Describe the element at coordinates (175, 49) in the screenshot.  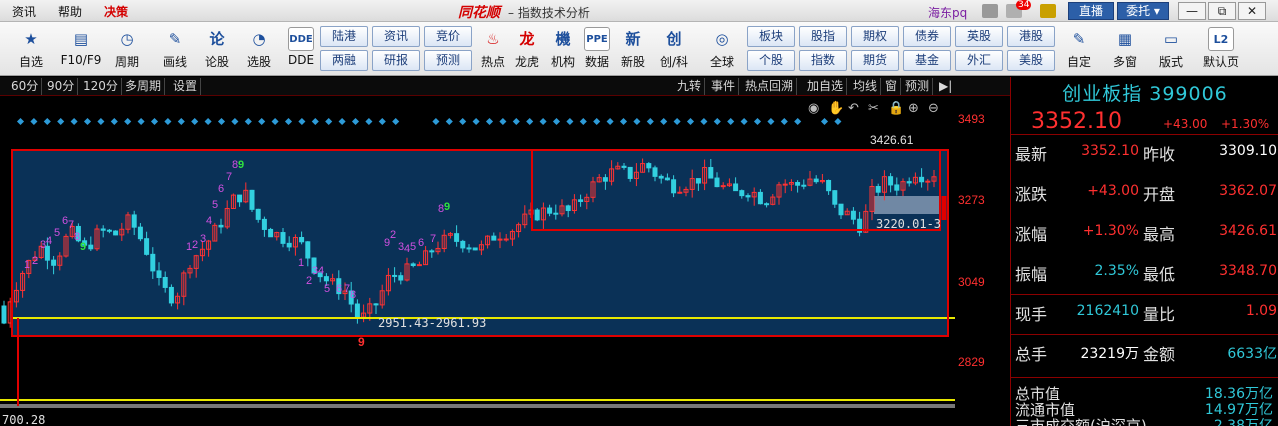
I see `tool-draw: ✎ 画线` at that location.